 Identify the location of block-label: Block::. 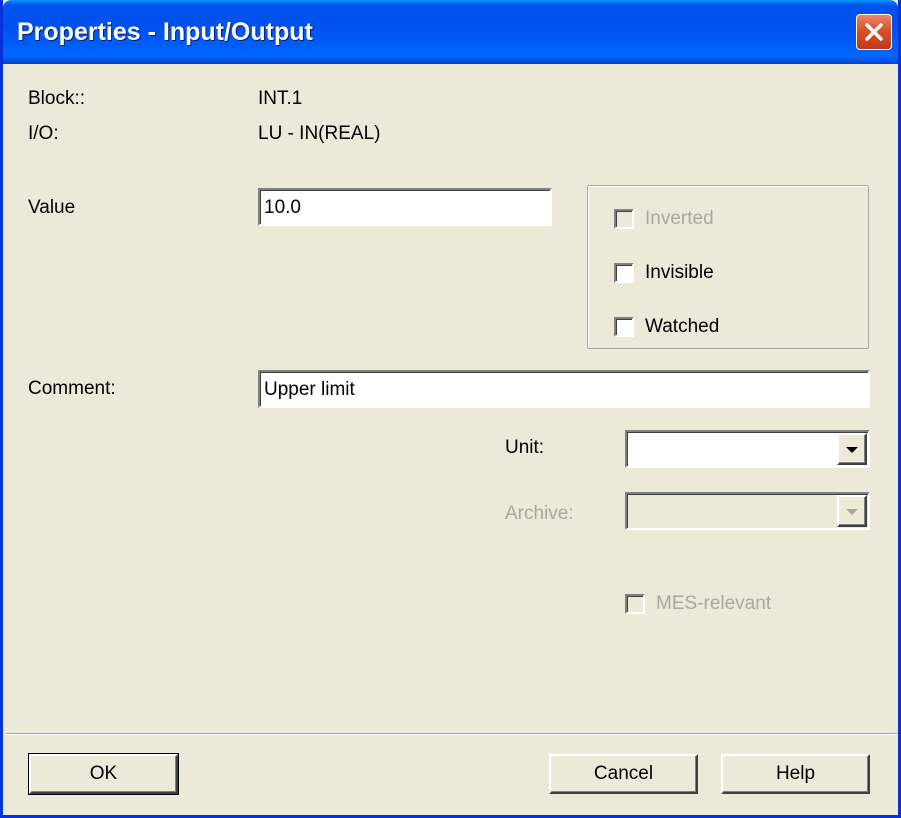
(57, 98).